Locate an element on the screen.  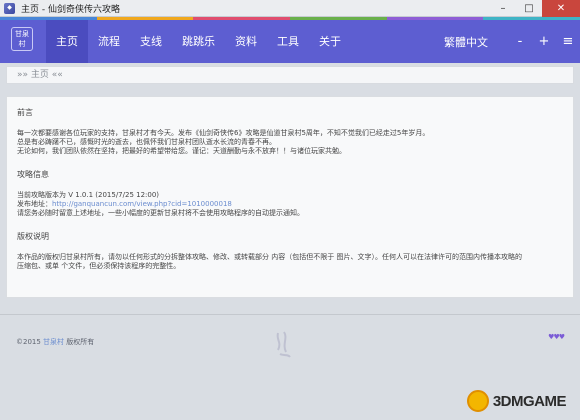
mascot-icon is located at coordinates (477, 401).